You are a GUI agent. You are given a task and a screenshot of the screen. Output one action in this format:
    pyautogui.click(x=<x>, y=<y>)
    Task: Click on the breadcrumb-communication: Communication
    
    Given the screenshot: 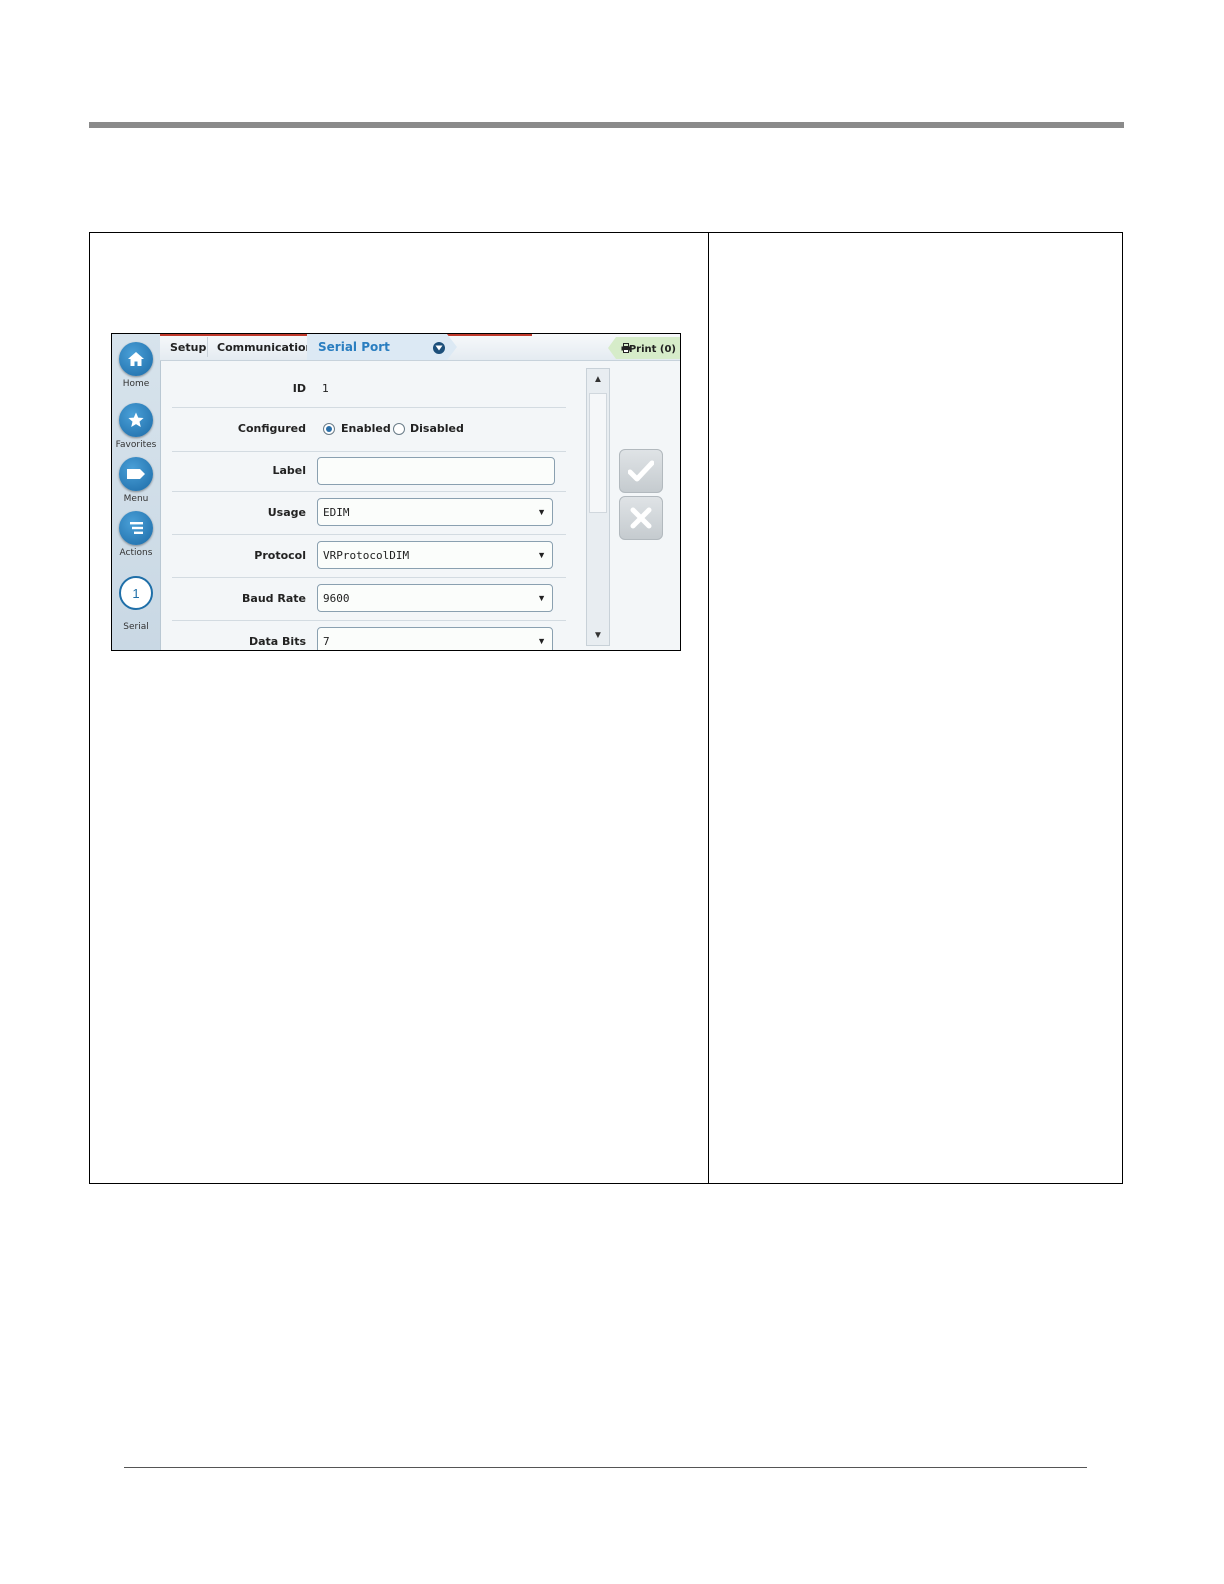 What is the action you would take?
    pyautogui.click(x=265, y=347)
    